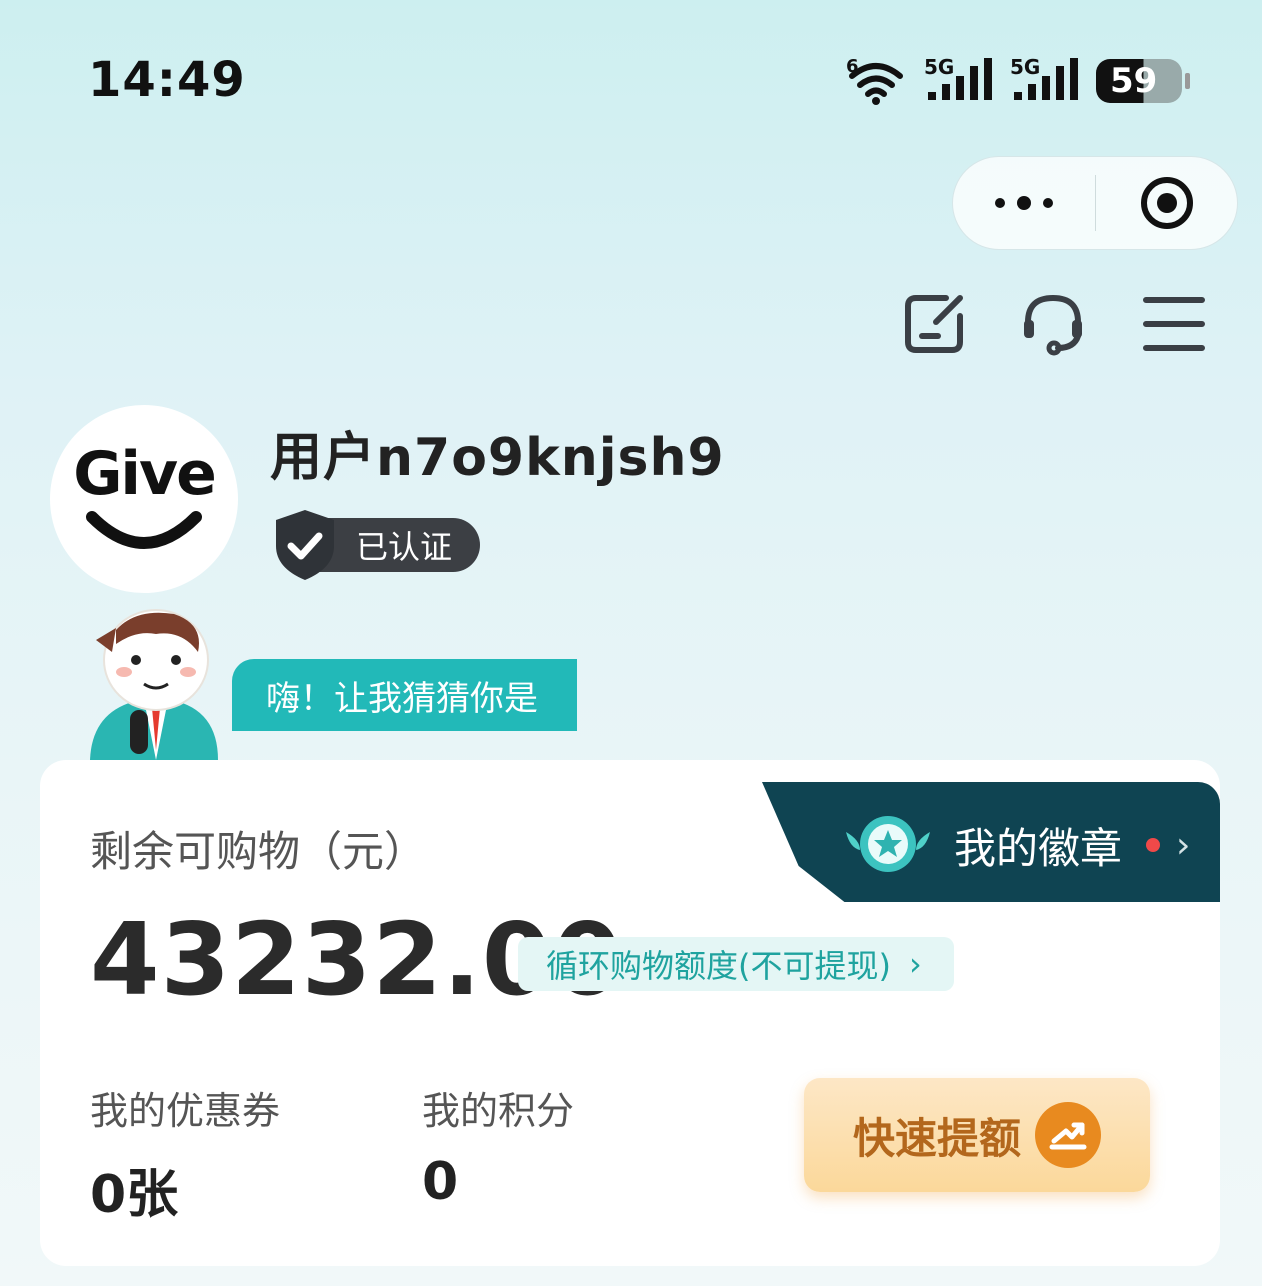 The width and height of the screenshot is (1262, 1286). I want to click on status-icons: 6 5G 5G 59, so click(1018, 81).